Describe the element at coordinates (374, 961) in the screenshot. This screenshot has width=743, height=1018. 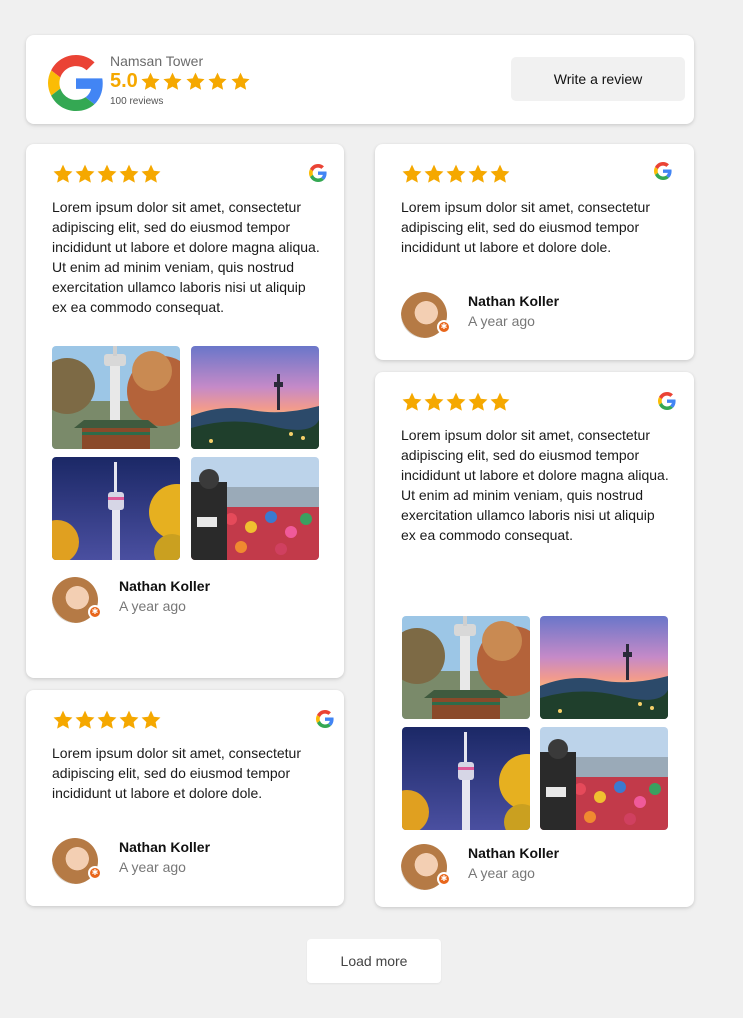
I see `load-more-button: Load more` at that location.